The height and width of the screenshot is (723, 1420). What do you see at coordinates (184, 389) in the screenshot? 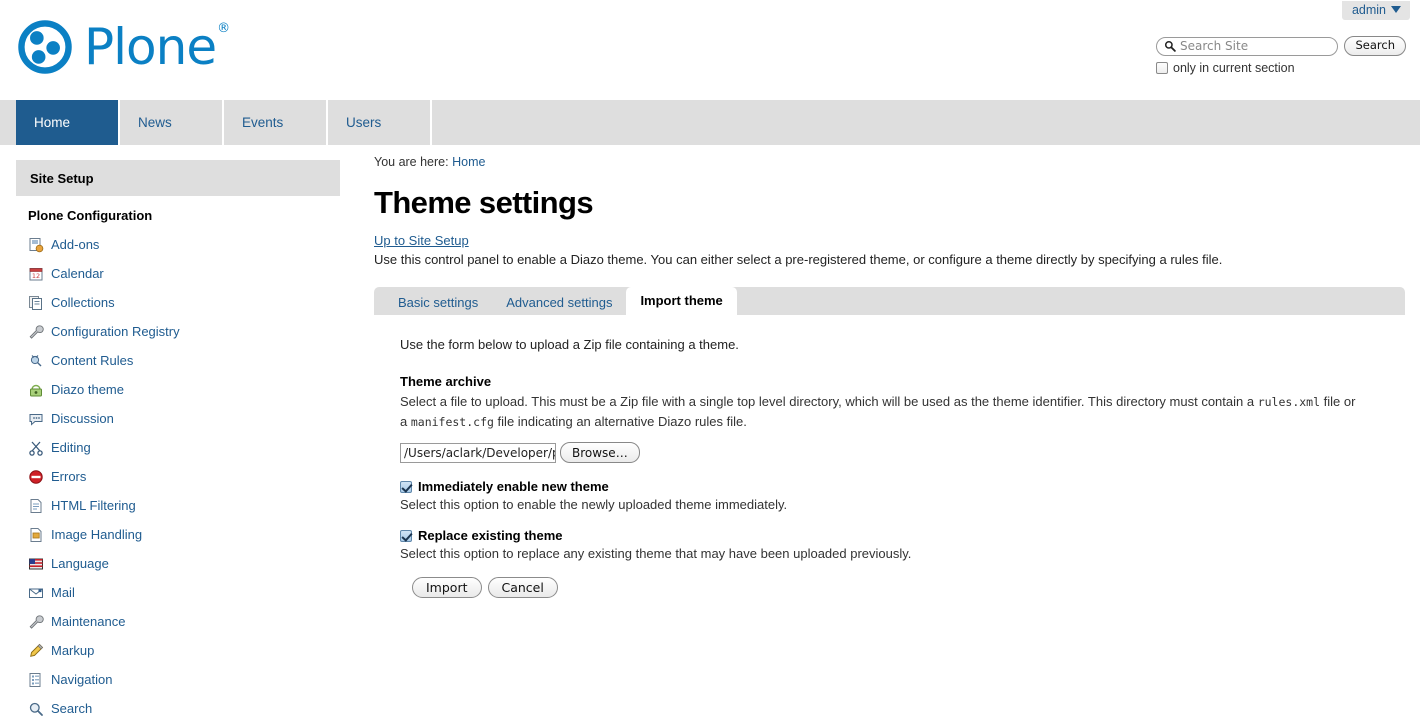
I see `sidebar-item-diazo-theme: Diazo theme` at bounding box center [184, 389].